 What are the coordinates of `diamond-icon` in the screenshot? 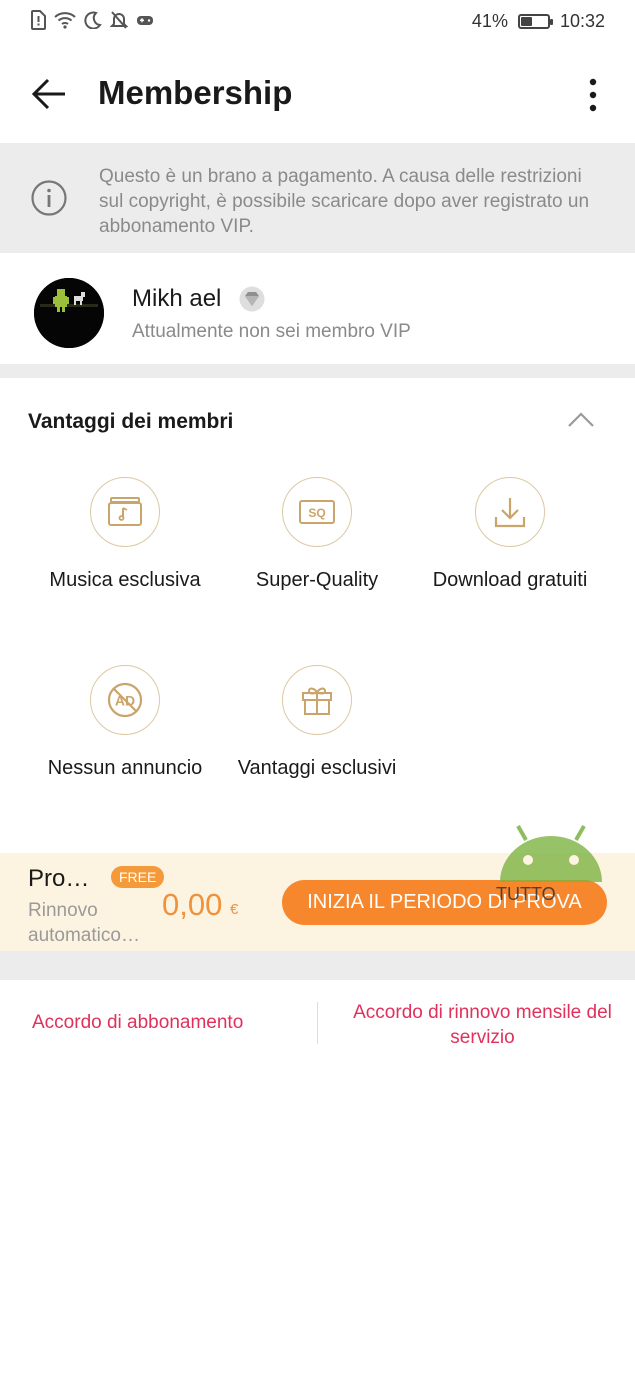 It's located at (252, 301).